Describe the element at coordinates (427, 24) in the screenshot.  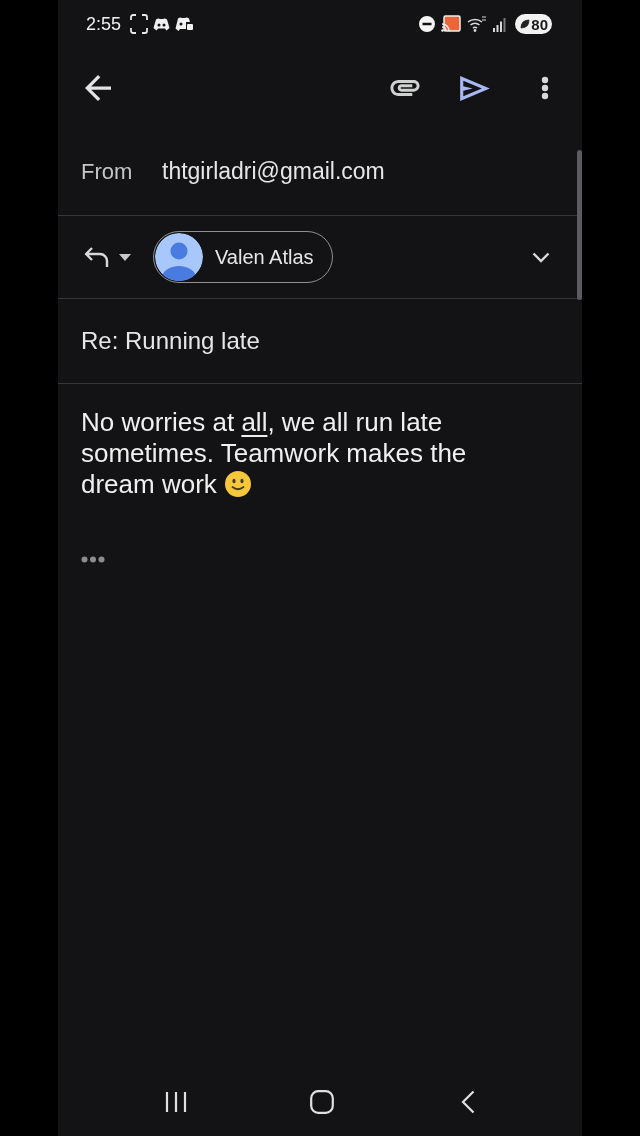
I see `do-not-disturb-icon` at that location.